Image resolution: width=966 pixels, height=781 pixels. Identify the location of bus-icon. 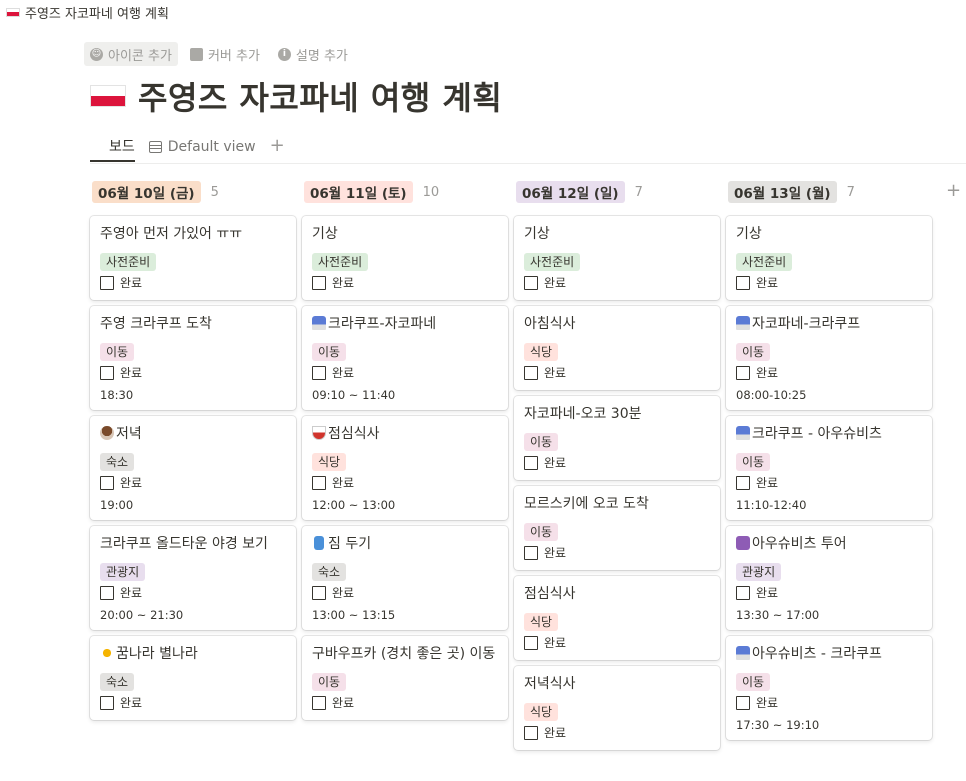
(743, 323).